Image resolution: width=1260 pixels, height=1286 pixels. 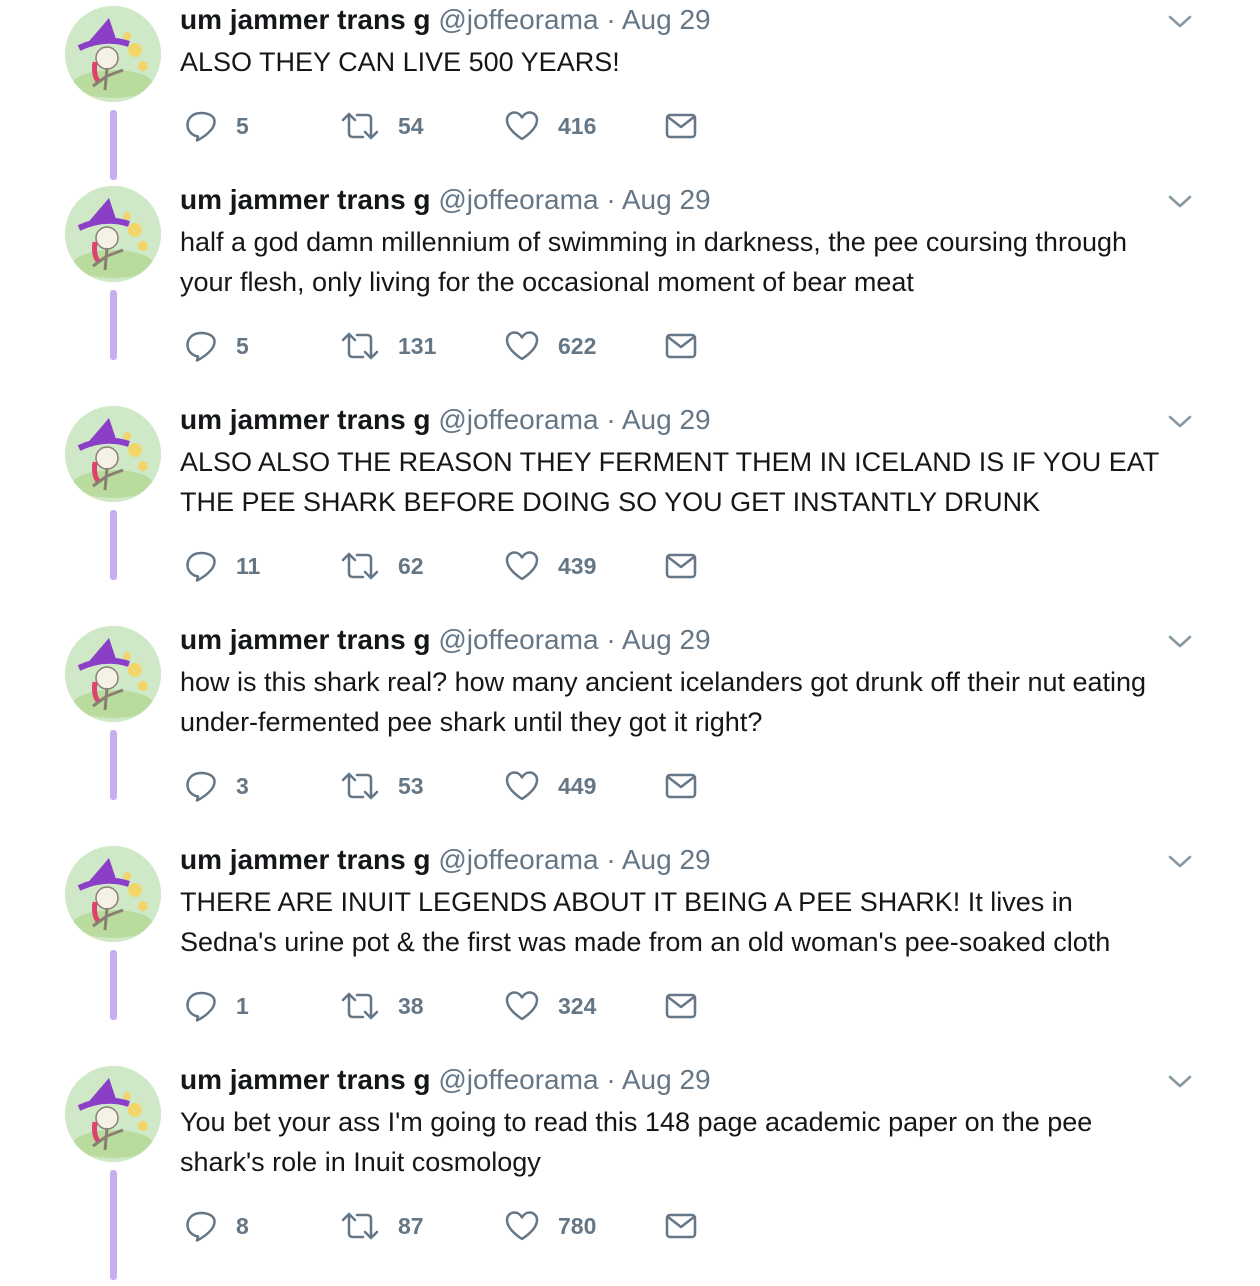 What do you see at coordinates (550, 566) in the screenshot?
I see `like-button: 439` at bounding box center [550, 566].